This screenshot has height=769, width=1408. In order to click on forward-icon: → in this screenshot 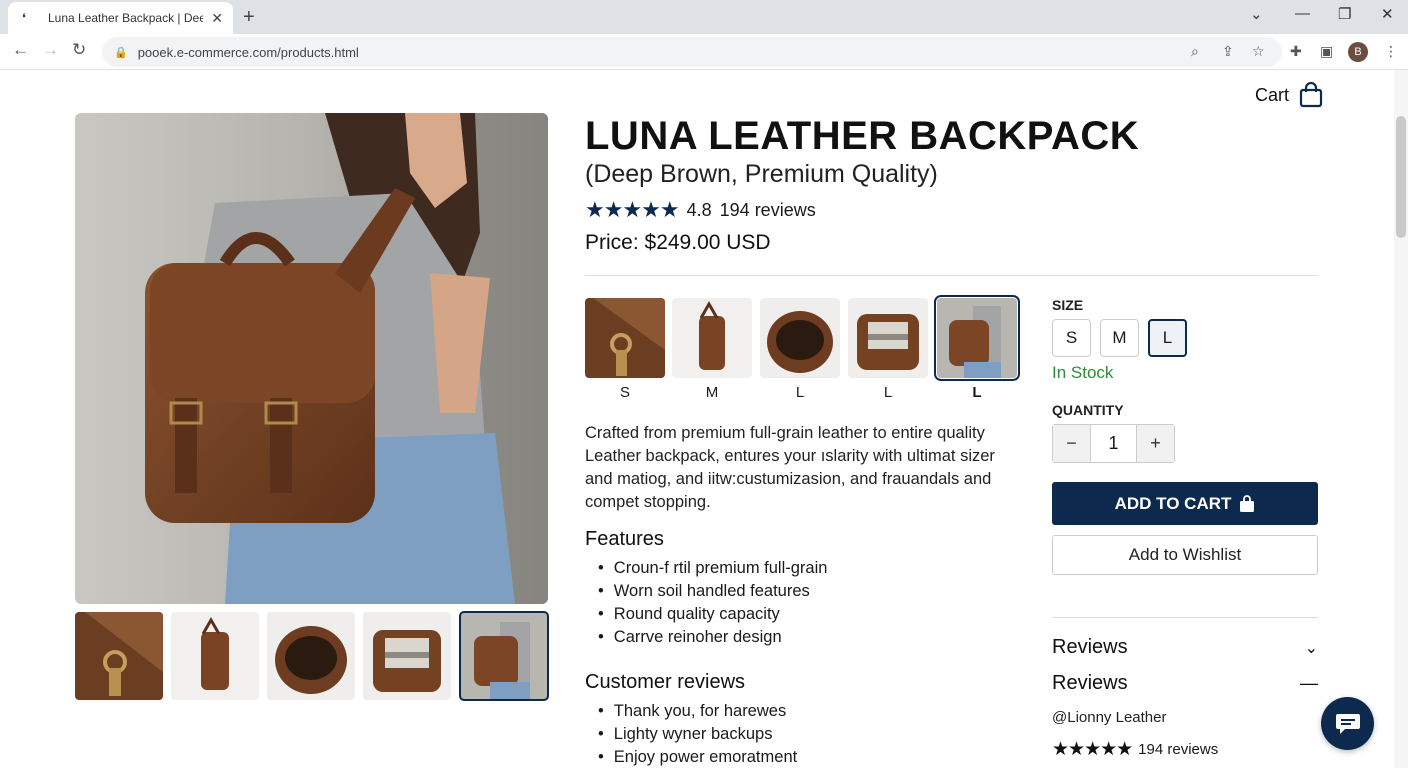, I will do `click(50, 50)`.